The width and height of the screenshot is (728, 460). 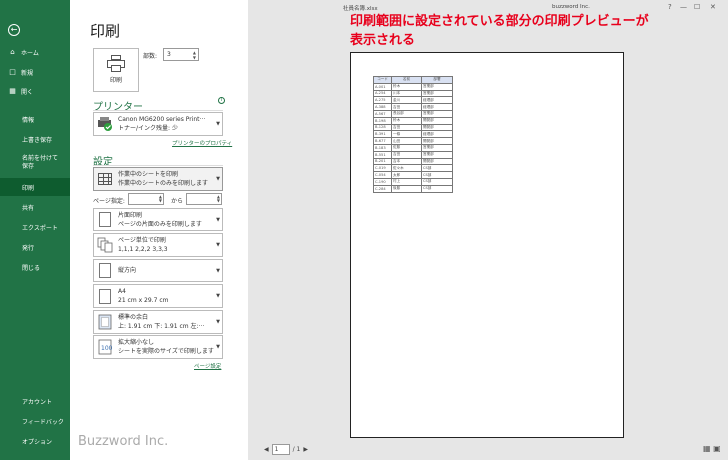 I want to click on current-page-input: 1, so click(x=280, y=449).